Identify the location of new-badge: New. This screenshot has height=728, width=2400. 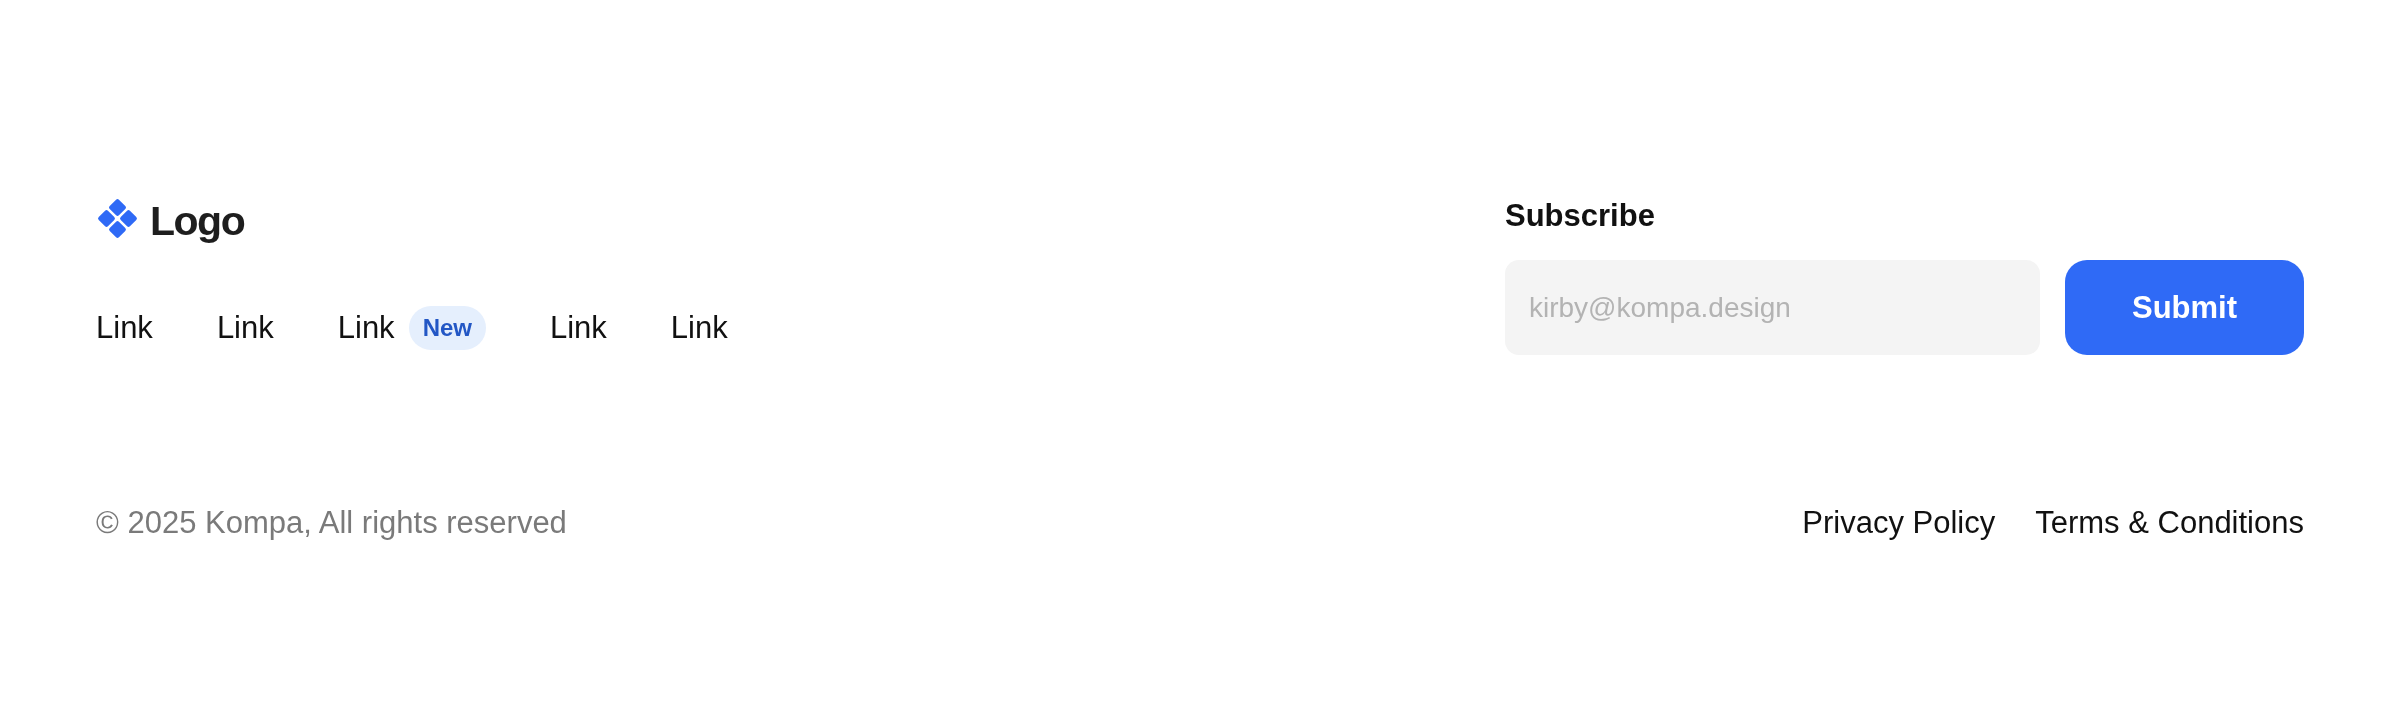
(447, 328).